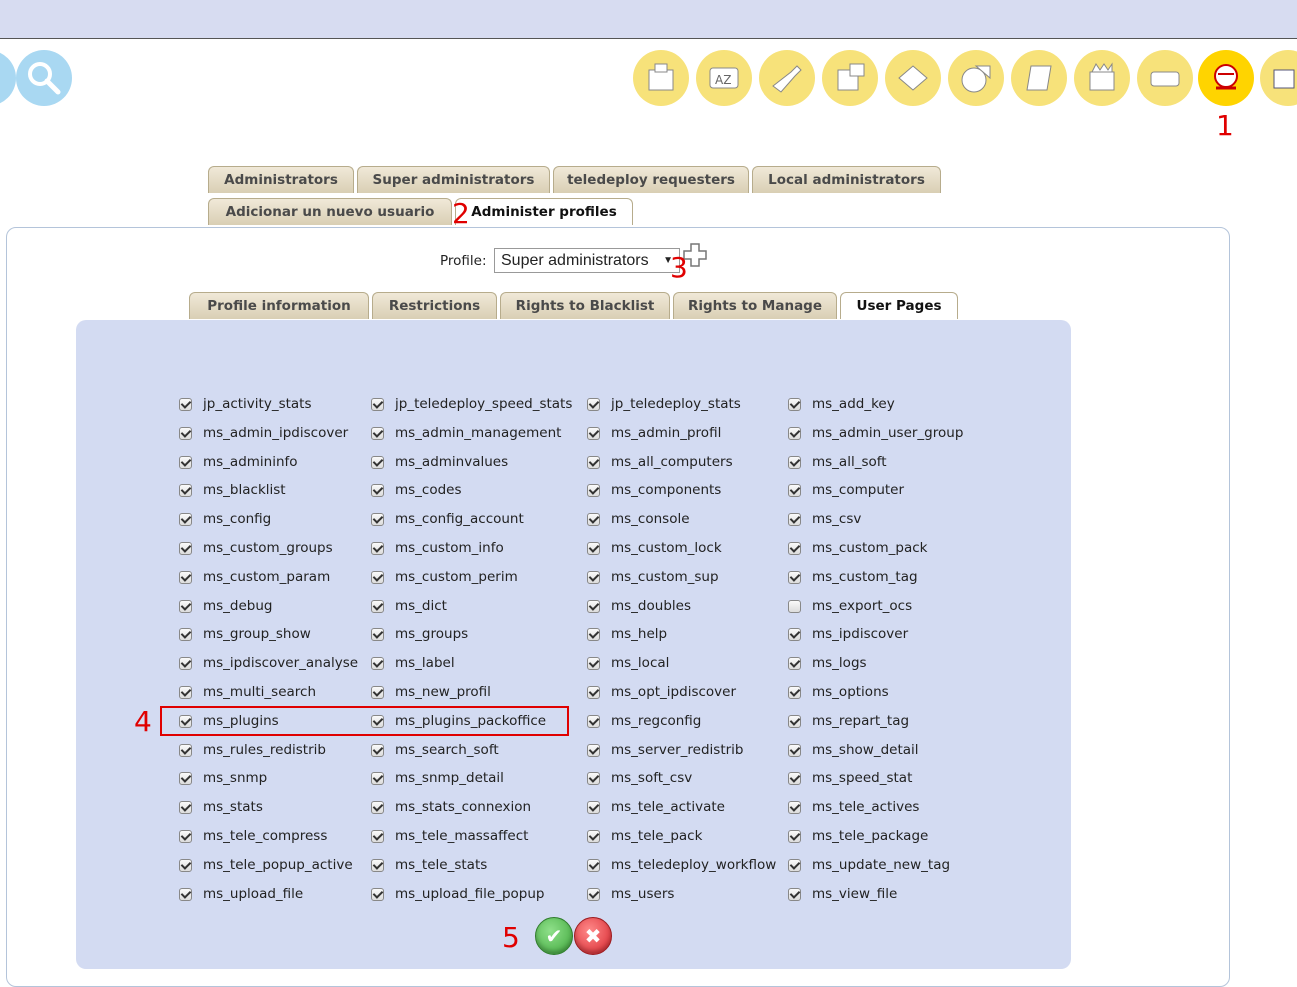 This screenshot has width=1297, height=987. What do you see at coordinates (853, 577) in the screenshot?
I see `page-checkbox-ms-custom-tag: ms_custom_tag` at bounding box center [853, 577].